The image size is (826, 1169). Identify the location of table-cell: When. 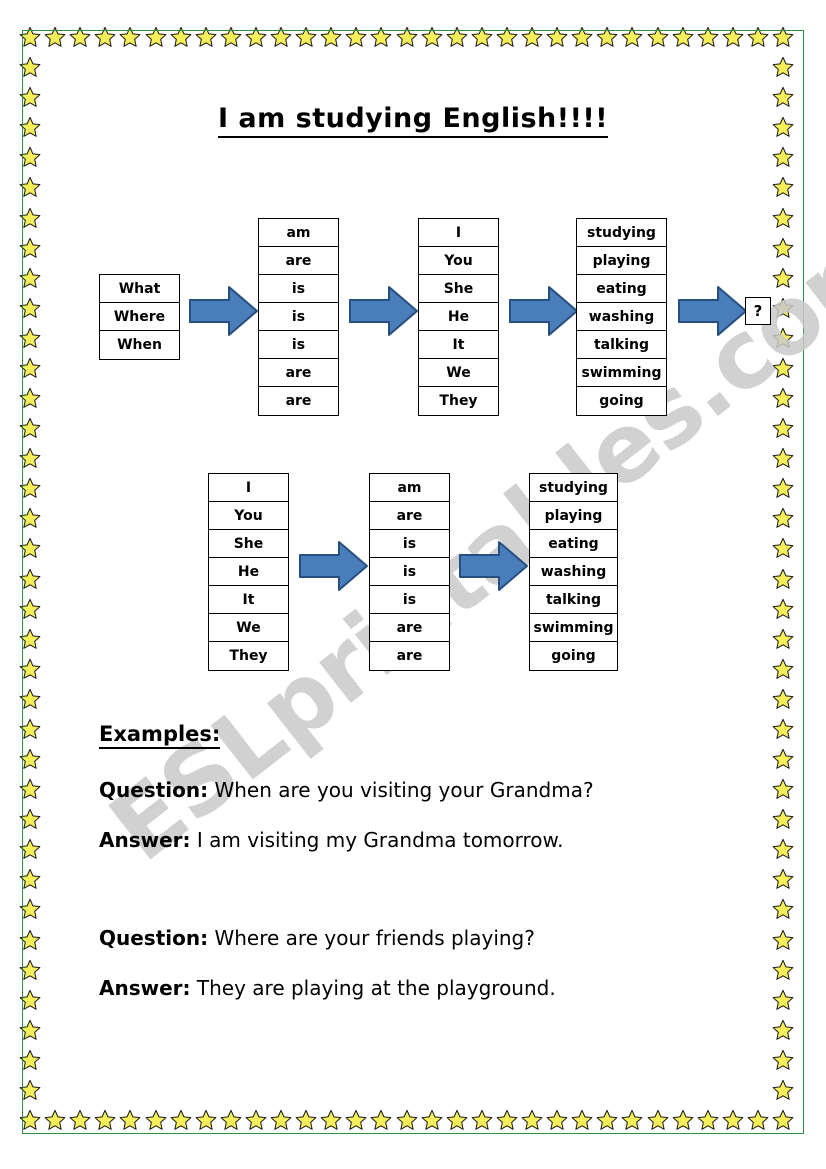
(139, 345).